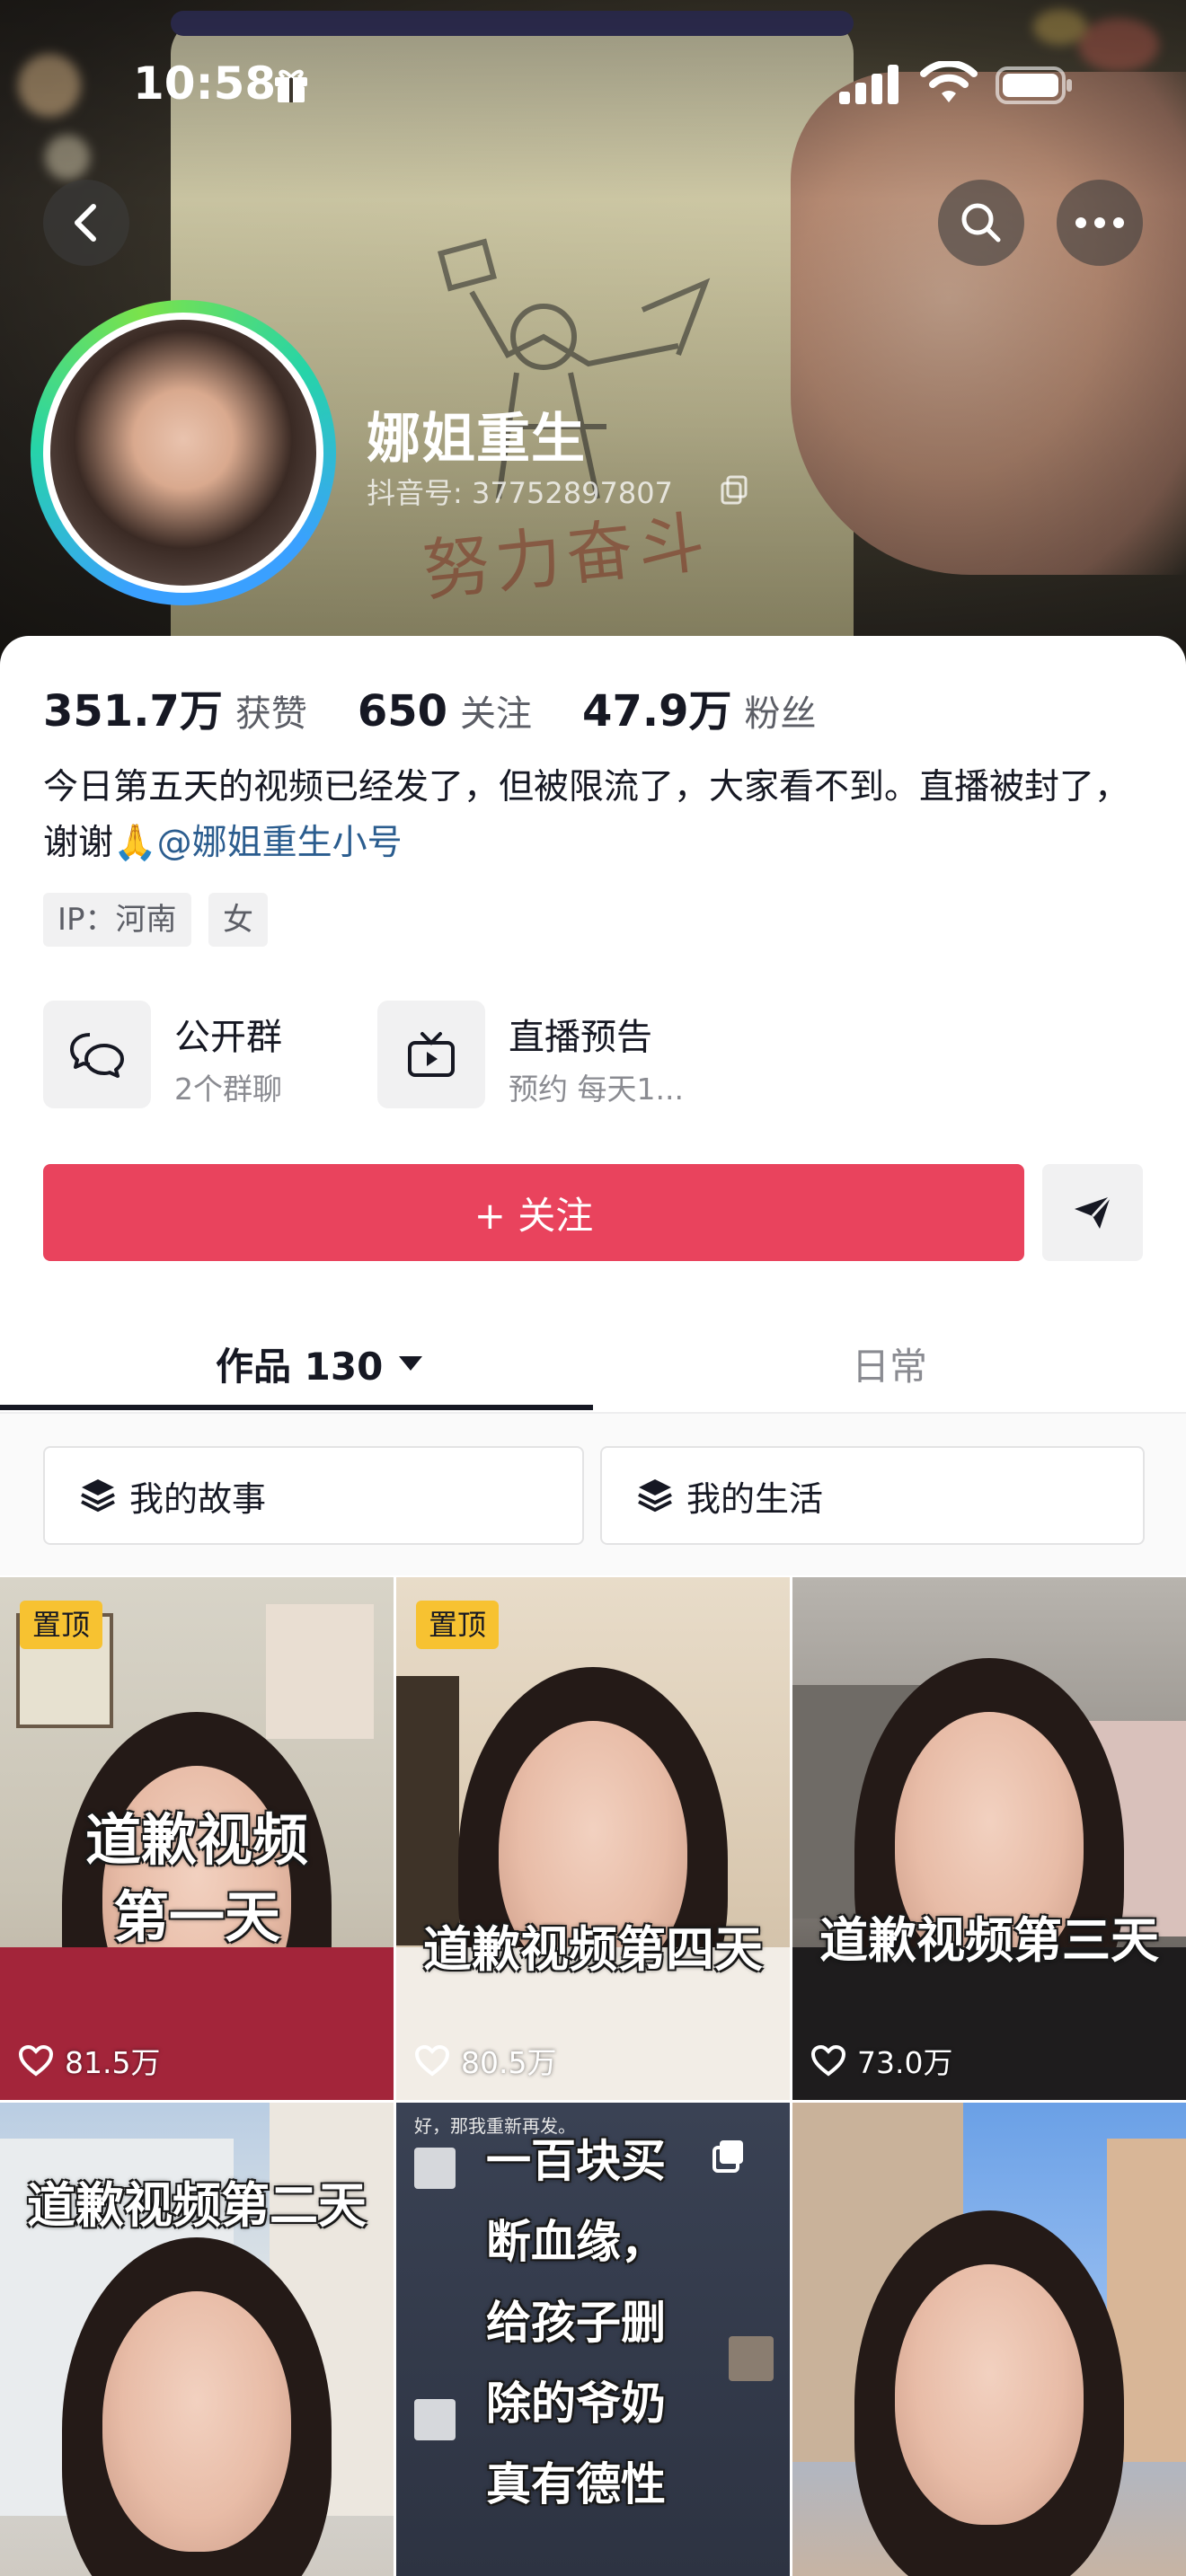  Describe the element at coordinates (196, 1878) in the screenshot. I see `video-title: 道歉视频 第一天` at that location.